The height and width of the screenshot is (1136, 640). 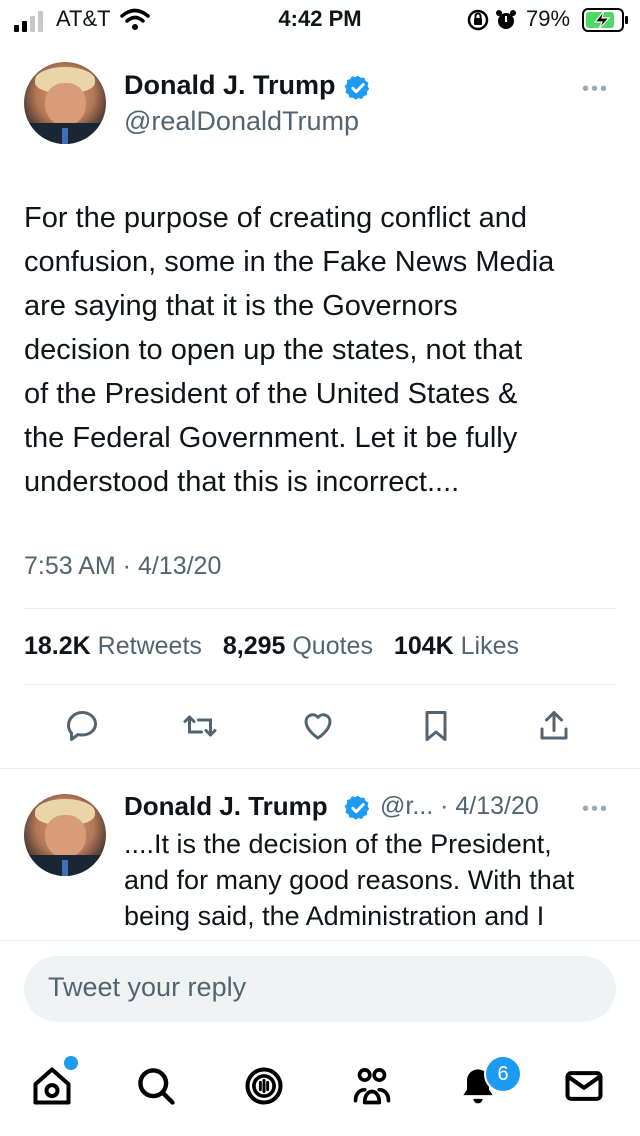 What do you see at coordinates (595, 809) in the screenshot?
I see `reply-more-options-icon: •••` at bounding box center [595, 809].